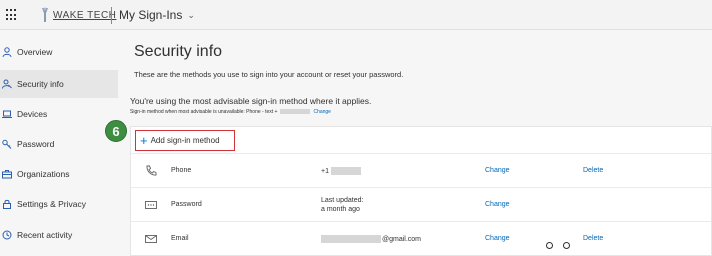  Describe the element at coordinates (36, 144) in the screenshot. I see `sidebar-item-label: Password` at that location.